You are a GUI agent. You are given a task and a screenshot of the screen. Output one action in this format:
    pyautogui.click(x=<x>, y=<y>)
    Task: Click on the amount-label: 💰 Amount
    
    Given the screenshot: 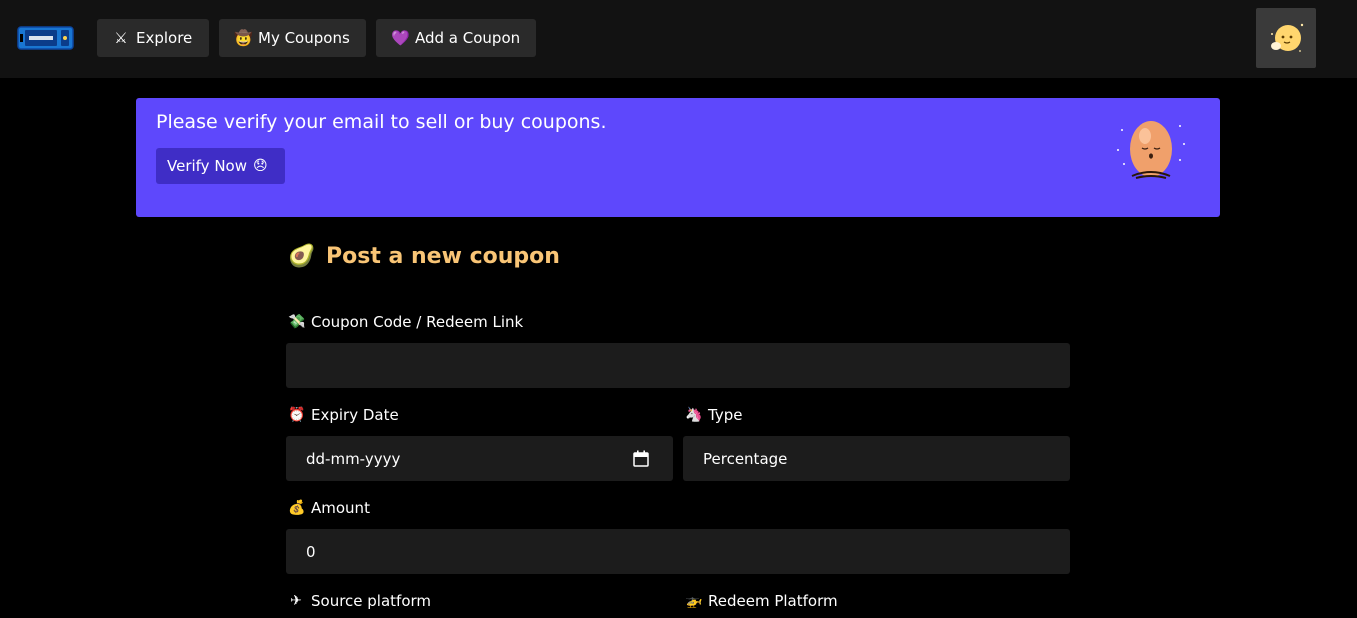 What is the action you would take?
    pyautogui.click(x=329, y=508)
    